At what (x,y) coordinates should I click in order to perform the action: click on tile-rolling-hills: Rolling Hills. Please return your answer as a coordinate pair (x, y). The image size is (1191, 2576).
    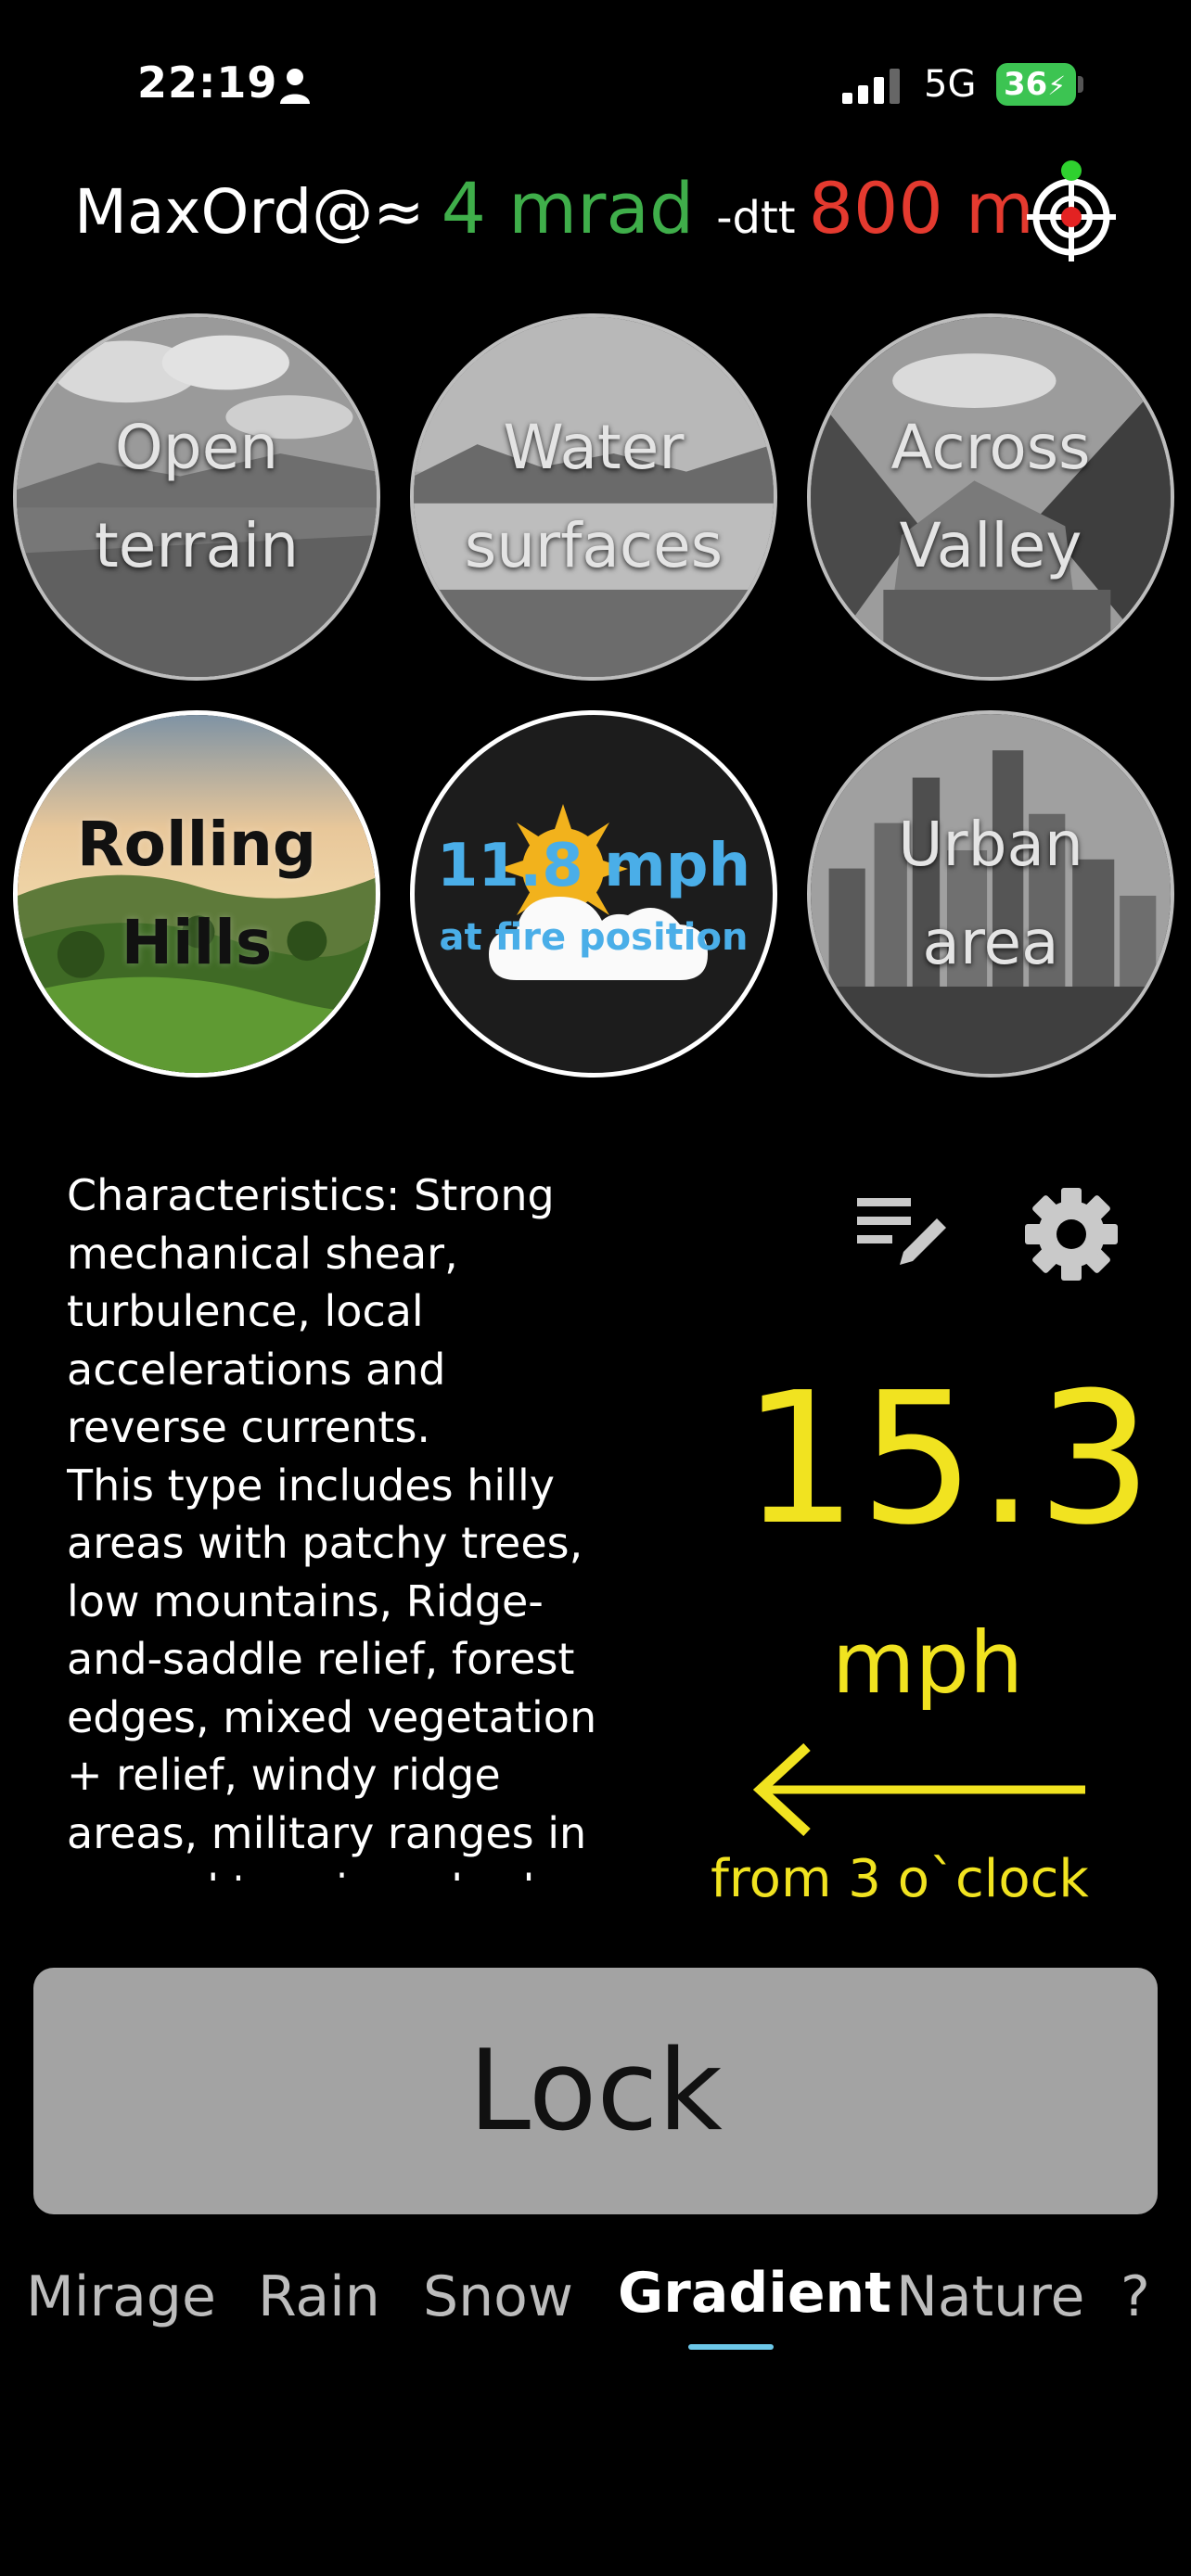
    Looking at the image, I should click on (196, 894).